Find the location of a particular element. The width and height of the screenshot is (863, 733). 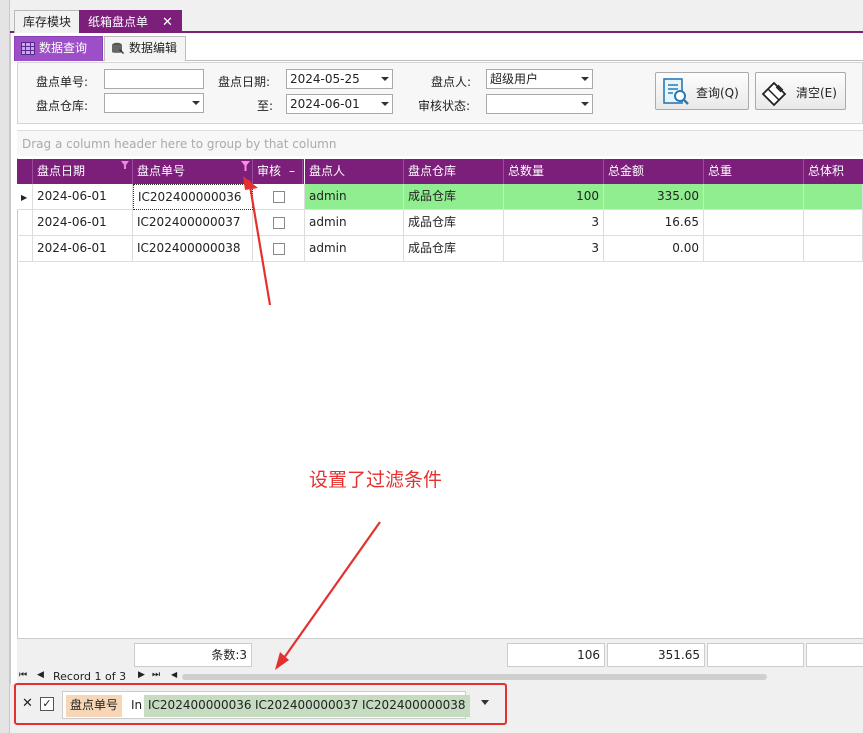

arrowhead is located at coordinates (250, 183).